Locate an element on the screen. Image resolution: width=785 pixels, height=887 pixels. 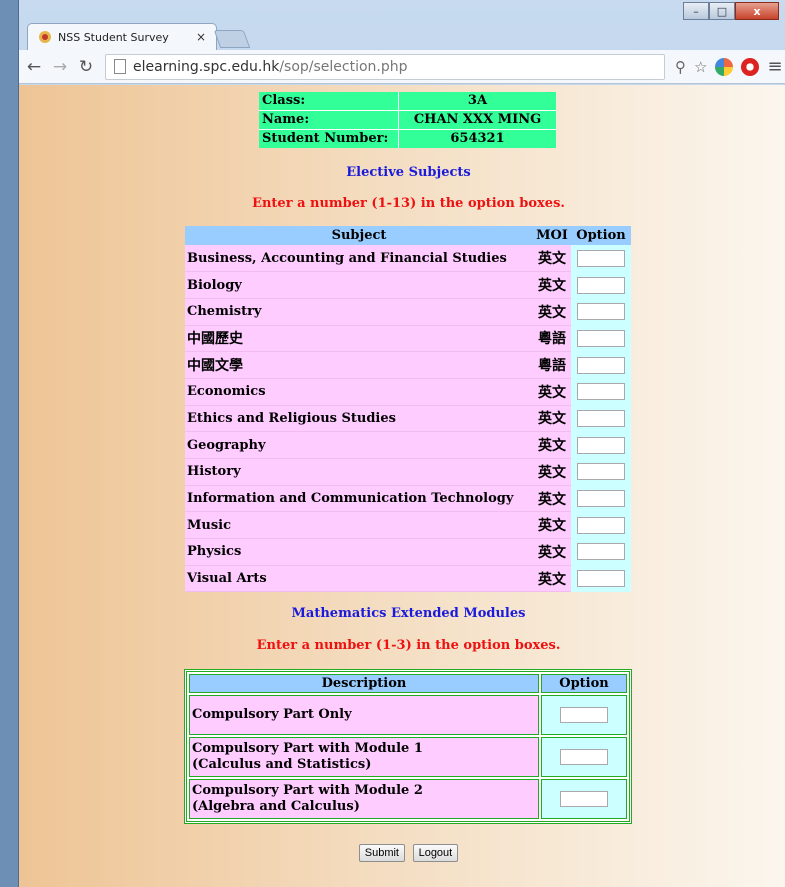
option-input-music is located at coordinates (601, 525).